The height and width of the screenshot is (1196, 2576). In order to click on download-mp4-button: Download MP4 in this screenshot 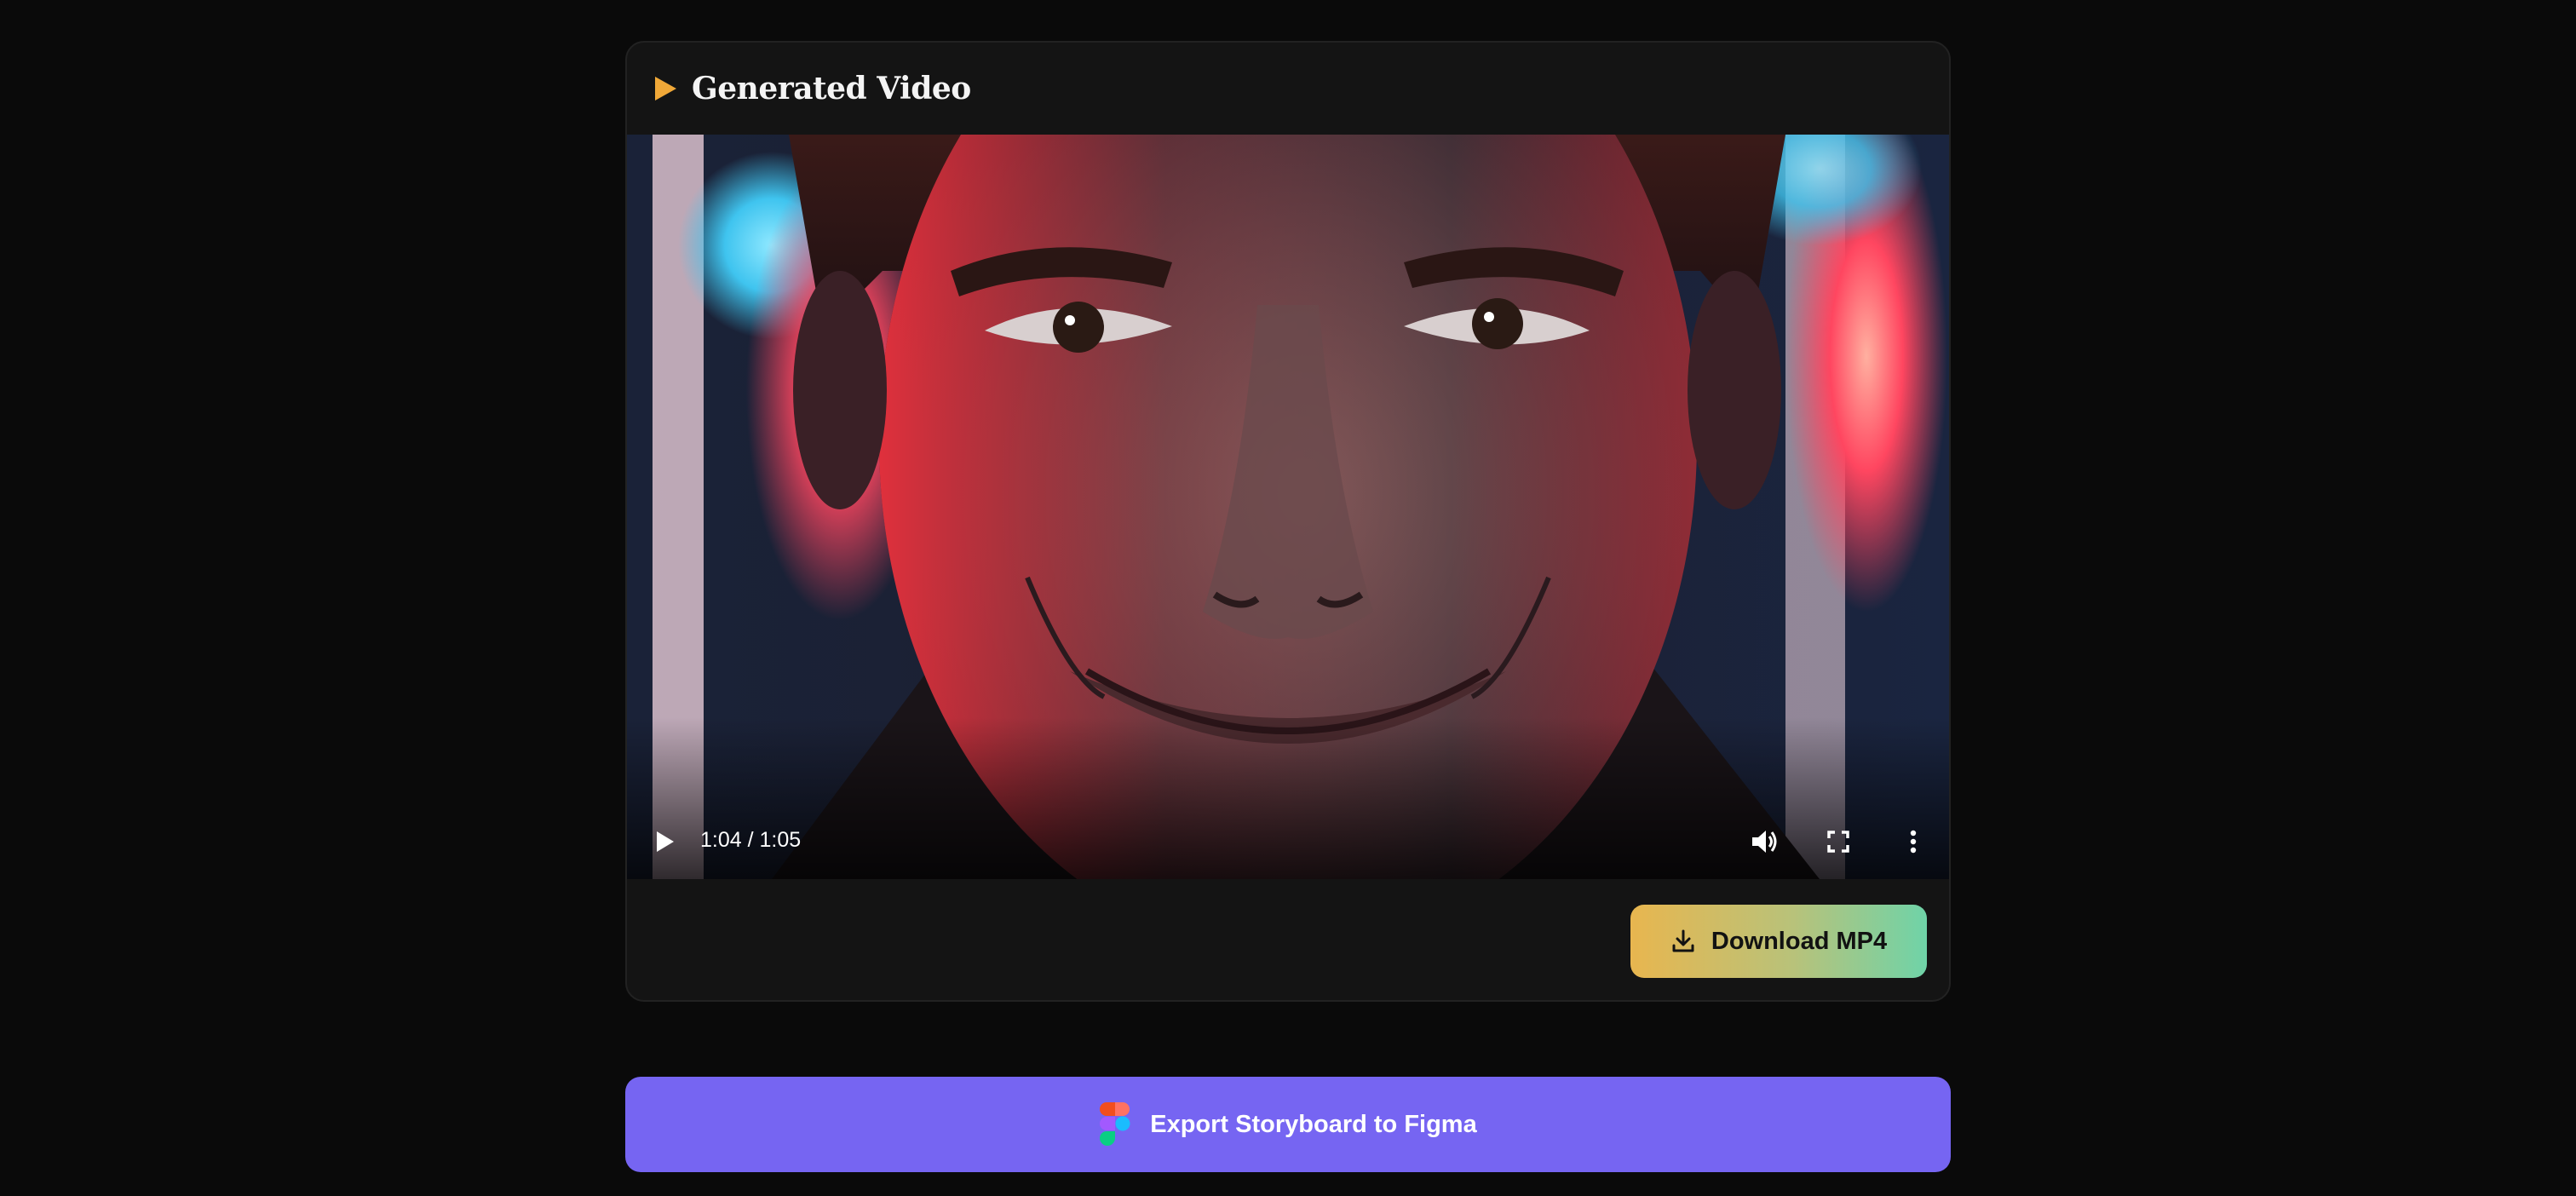, I will do `click(1778, 942)`.